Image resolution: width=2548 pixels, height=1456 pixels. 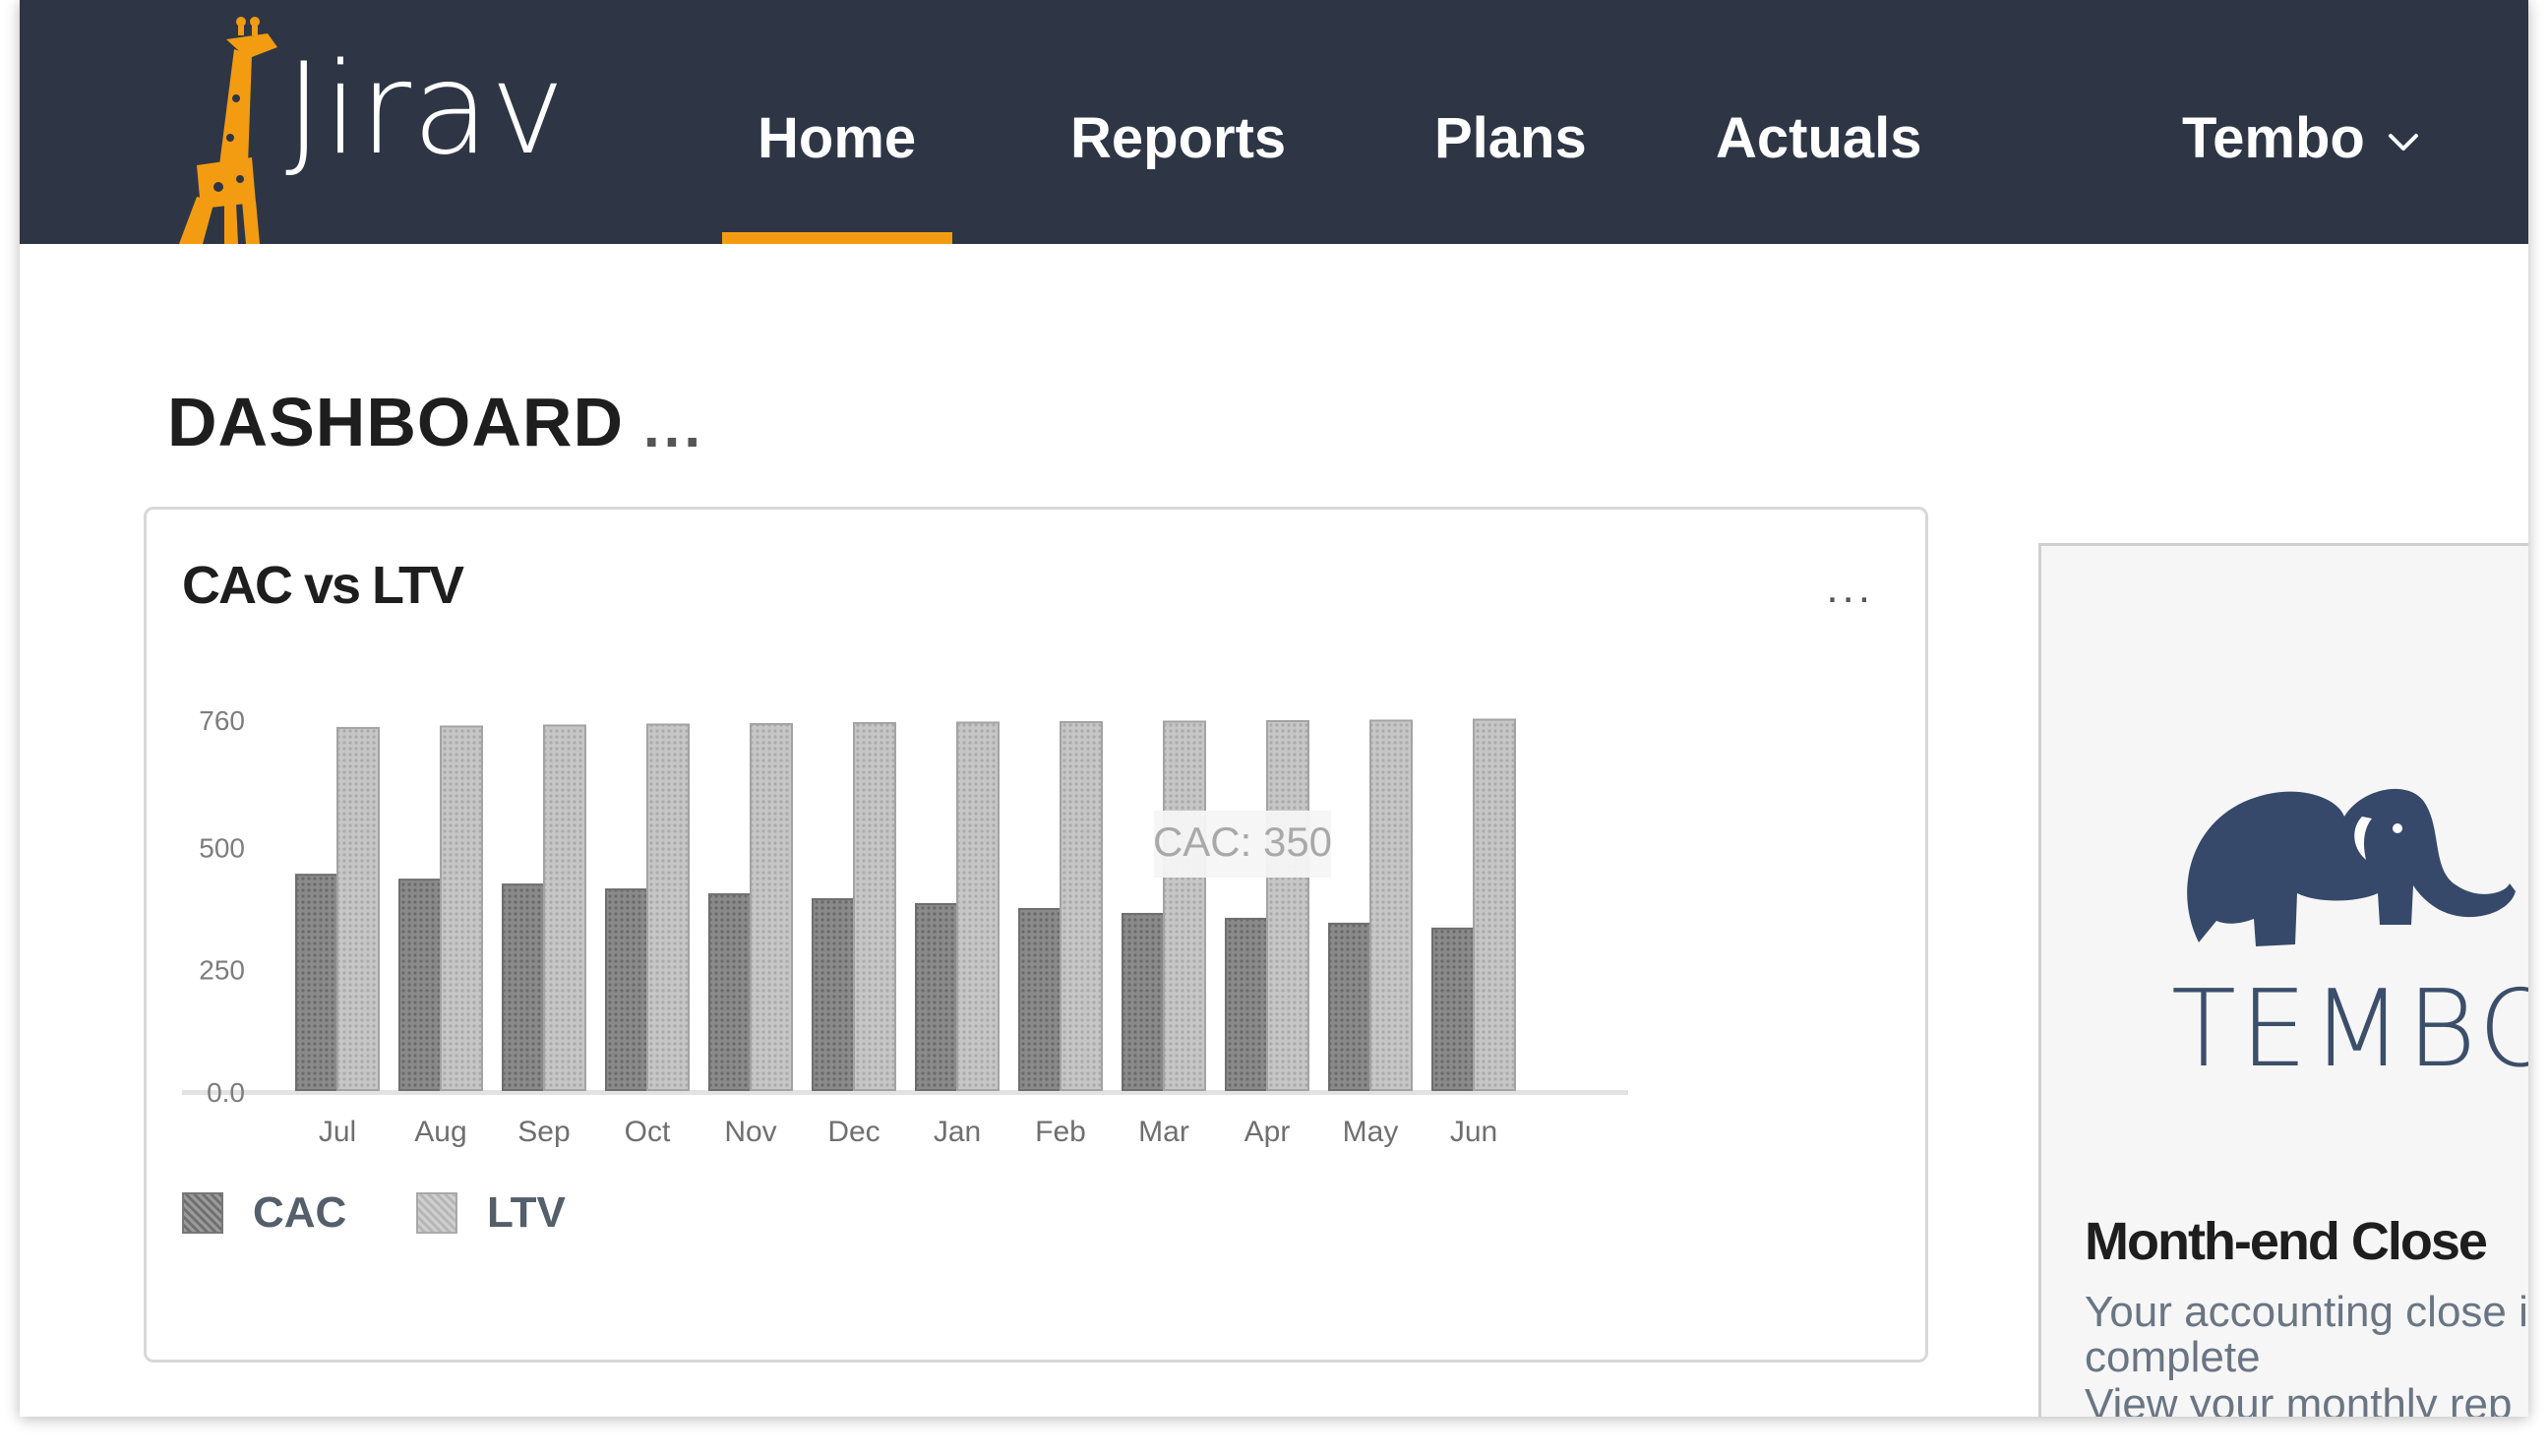 What do you see at coordinates (222, 720) in the screenshot?
I see `y-tick-label: 760` at bounding box center [222, 720].